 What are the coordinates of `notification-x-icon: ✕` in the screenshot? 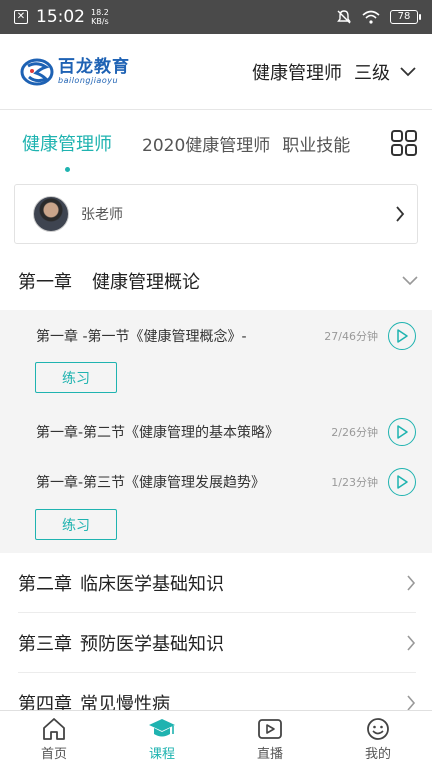 It's located at (21, 17).